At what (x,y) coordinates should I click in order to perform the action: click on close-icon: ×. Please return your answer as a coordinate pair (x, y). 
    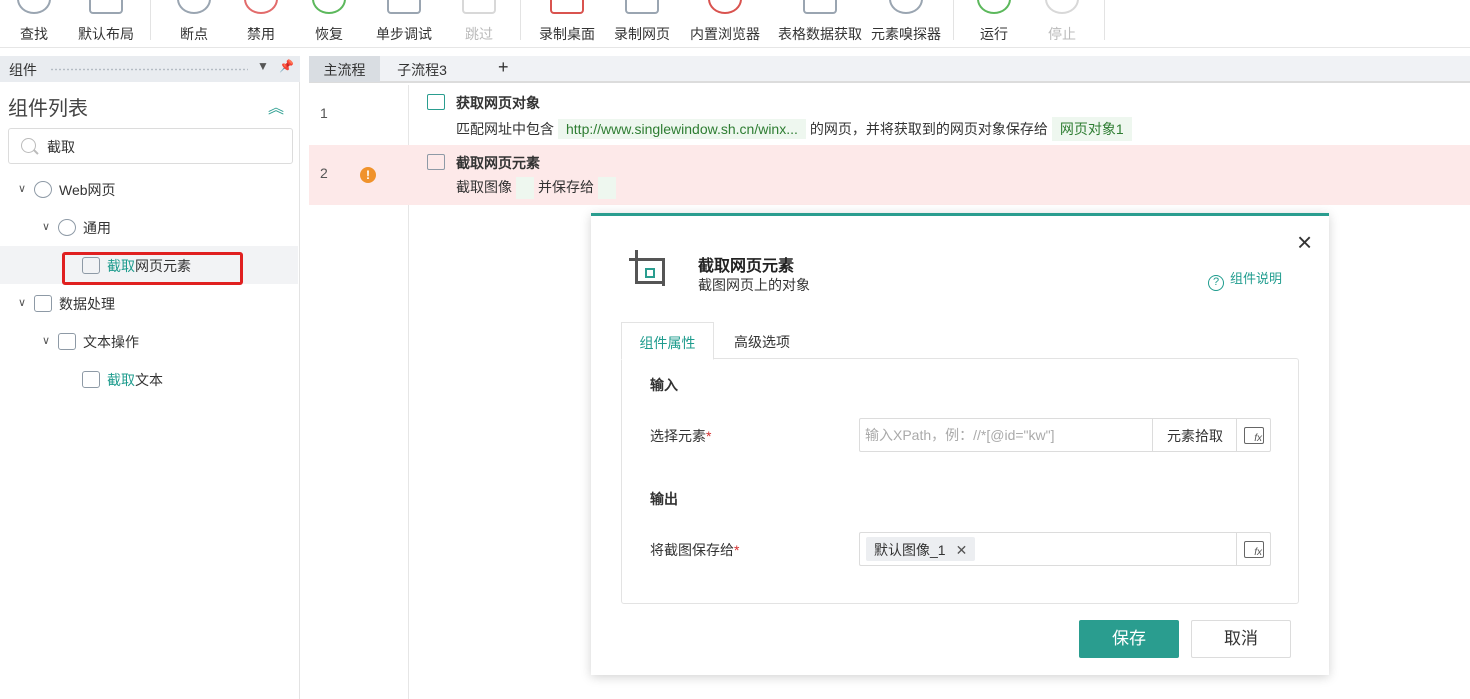
    Looking at the image, I should click on (1307, 242).